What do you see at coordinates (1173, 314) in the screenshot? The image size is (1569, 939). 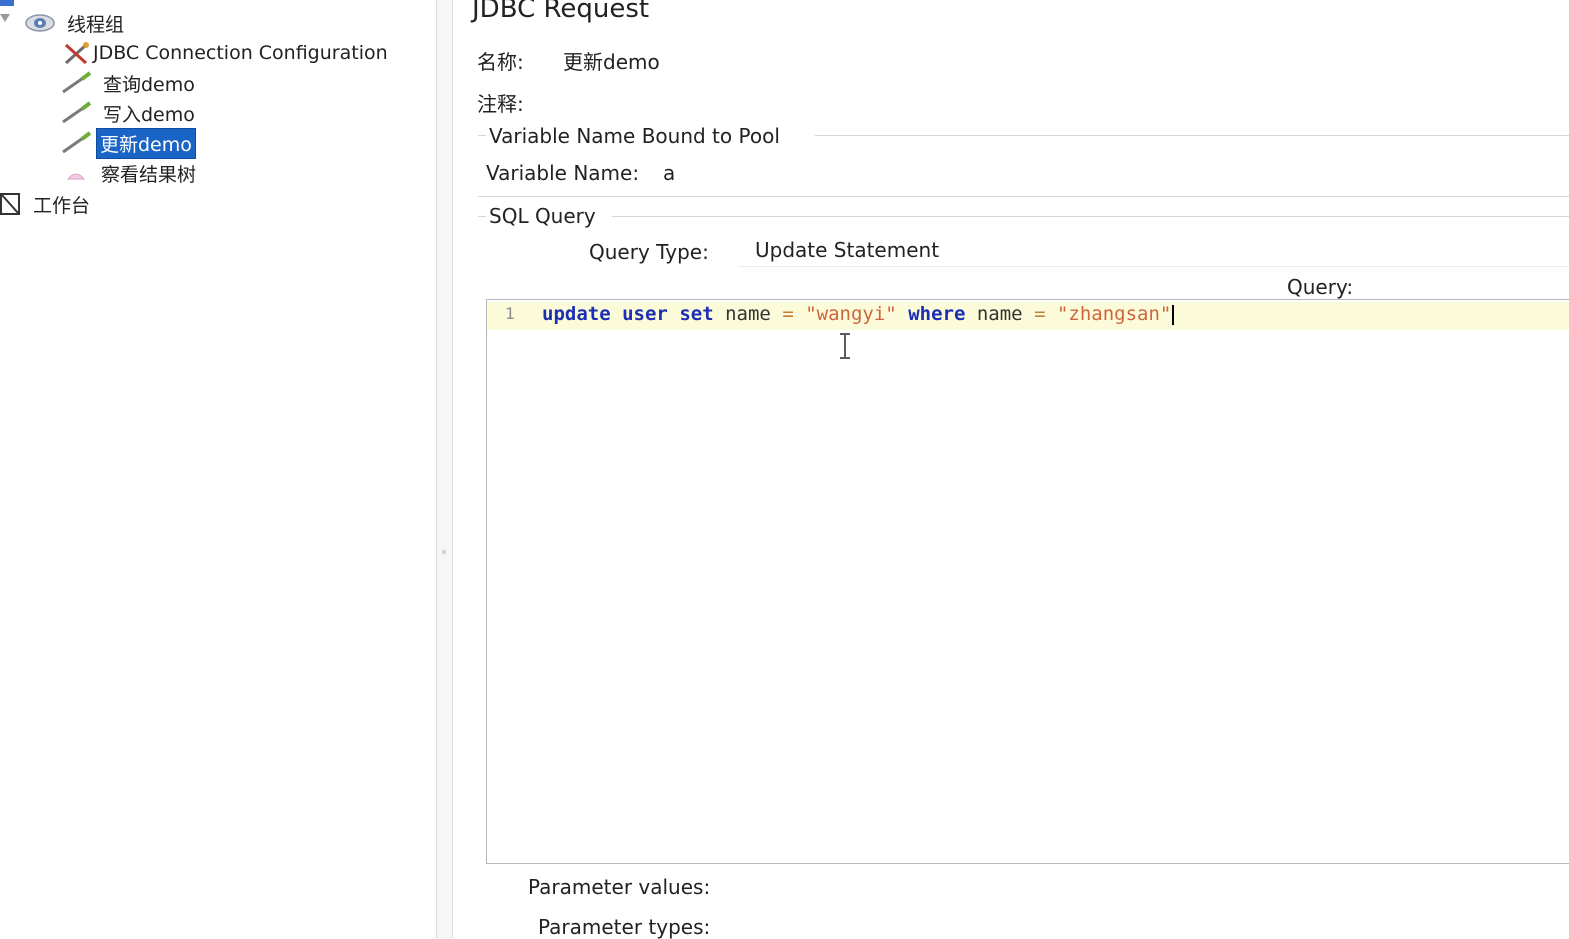 I see `text-caret` at bounding box center [1173, 314].